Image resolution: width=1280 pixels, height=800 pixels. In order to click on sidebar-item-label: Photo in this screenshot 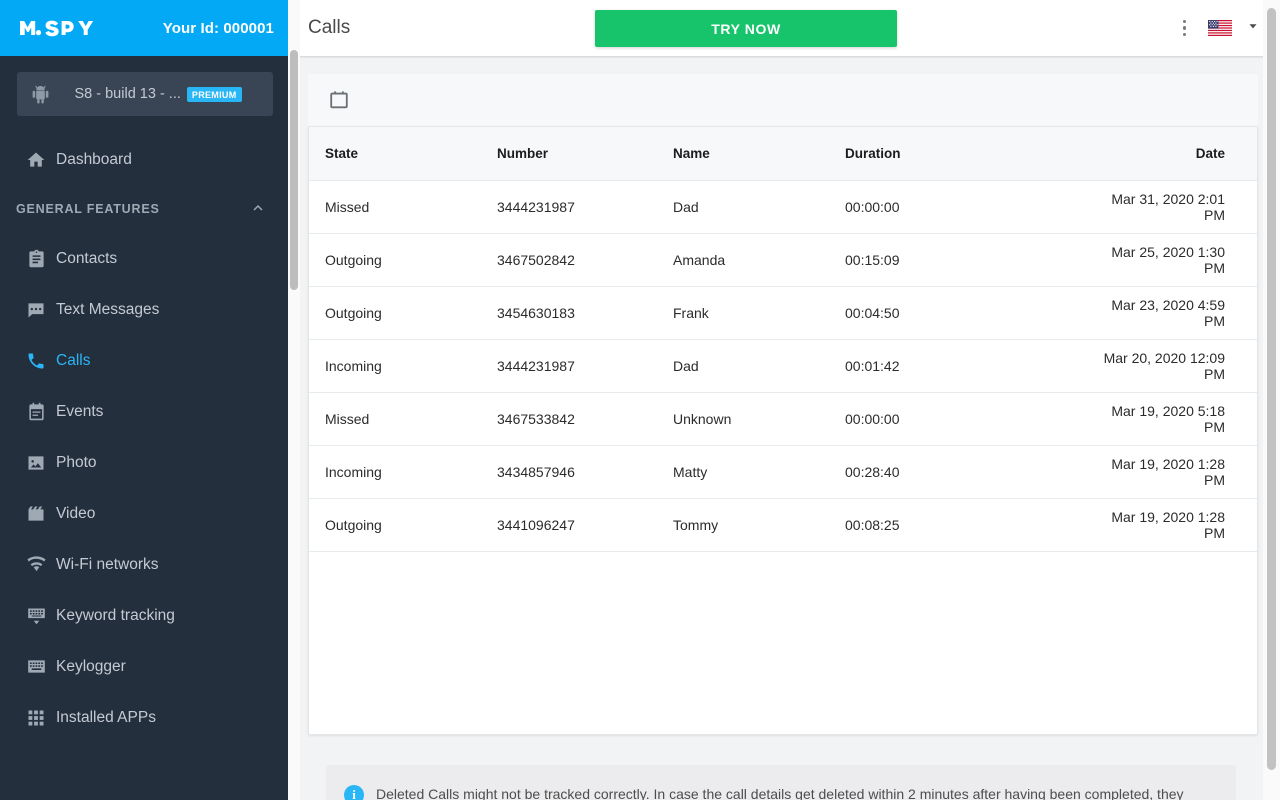, I will do `click(76, 462)`.